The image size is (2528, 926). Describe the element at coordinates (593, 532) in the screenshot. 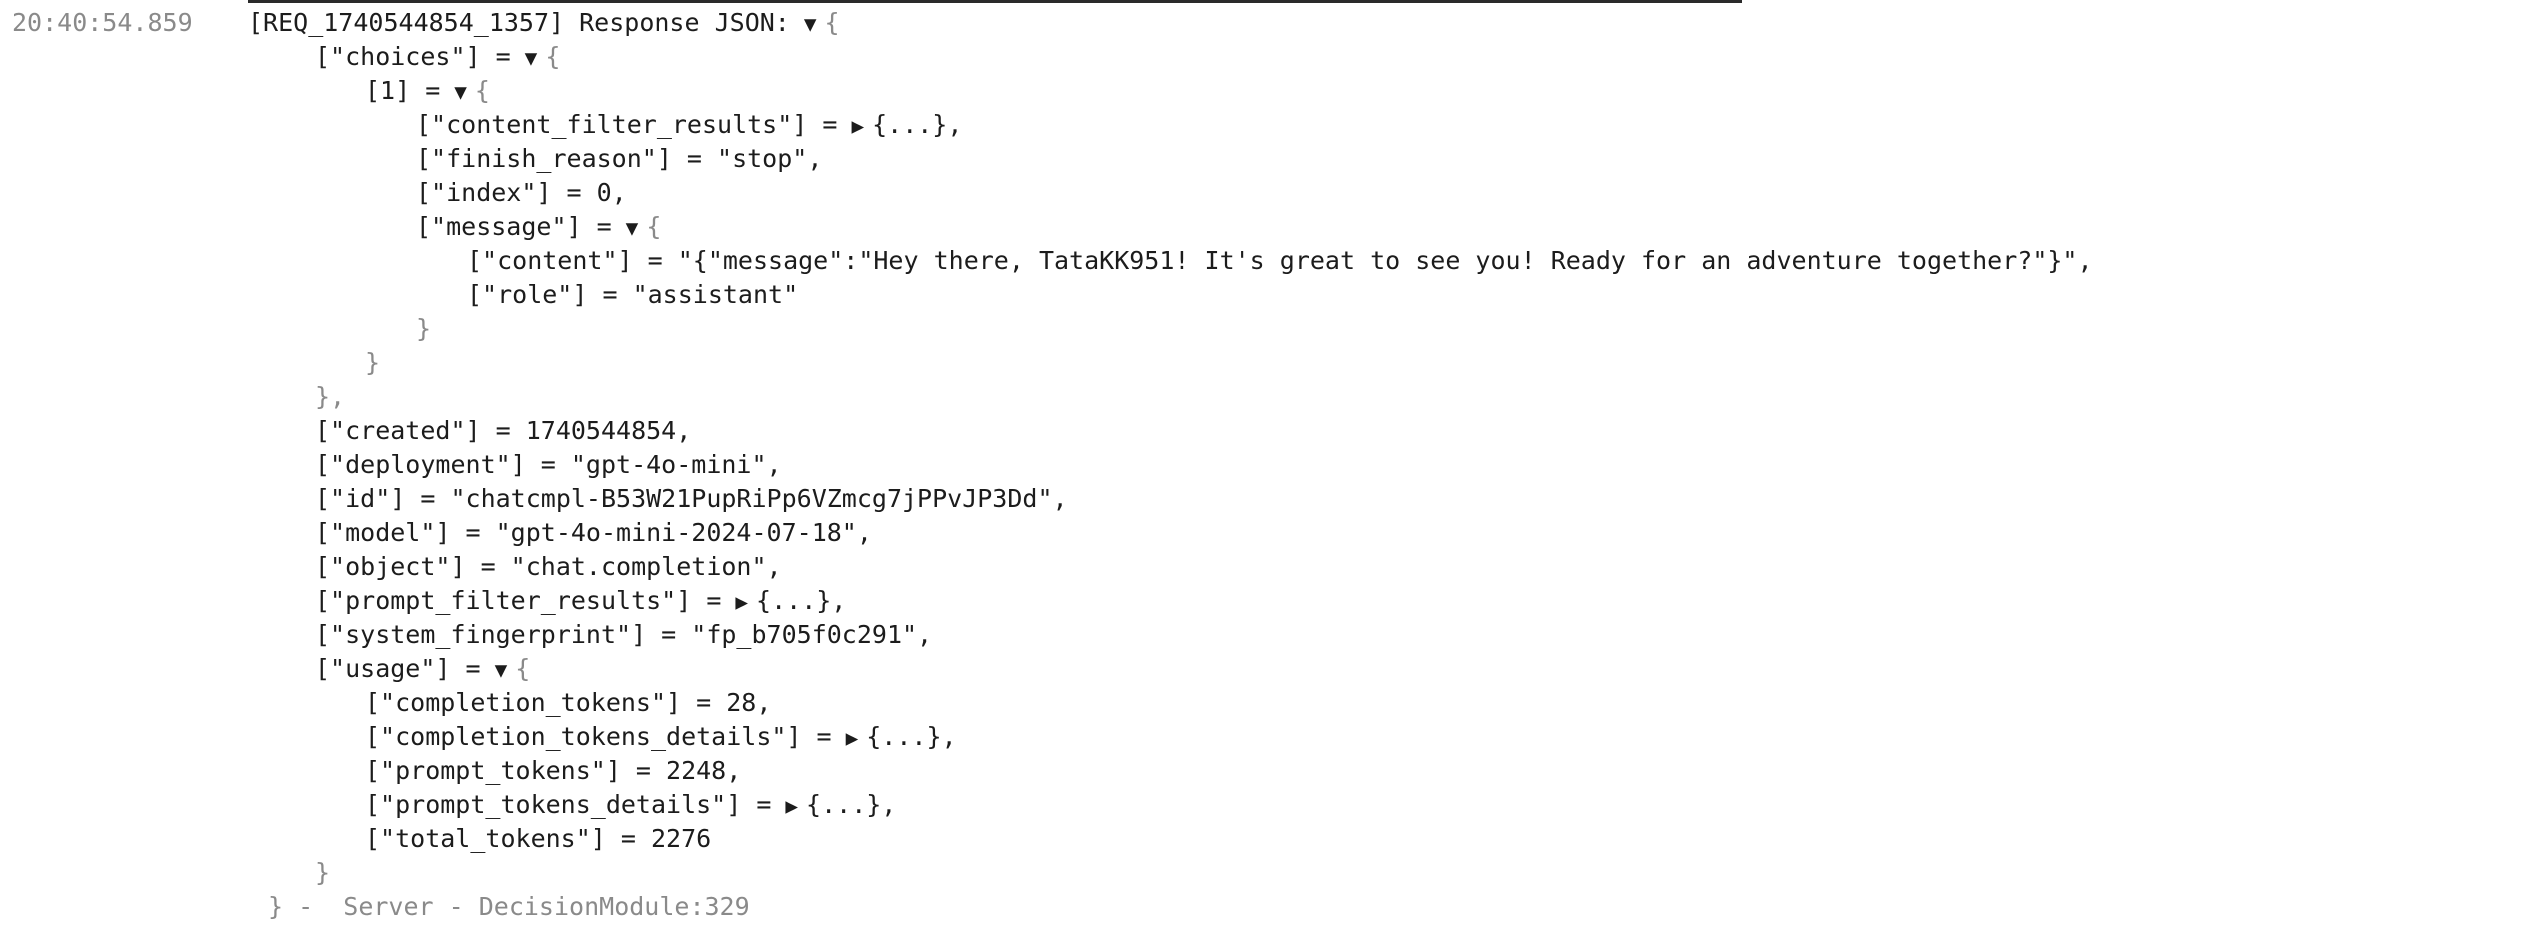

I see `model-line: ["model"] = "gpt-4o-mini-2024-07-18",` at that location.